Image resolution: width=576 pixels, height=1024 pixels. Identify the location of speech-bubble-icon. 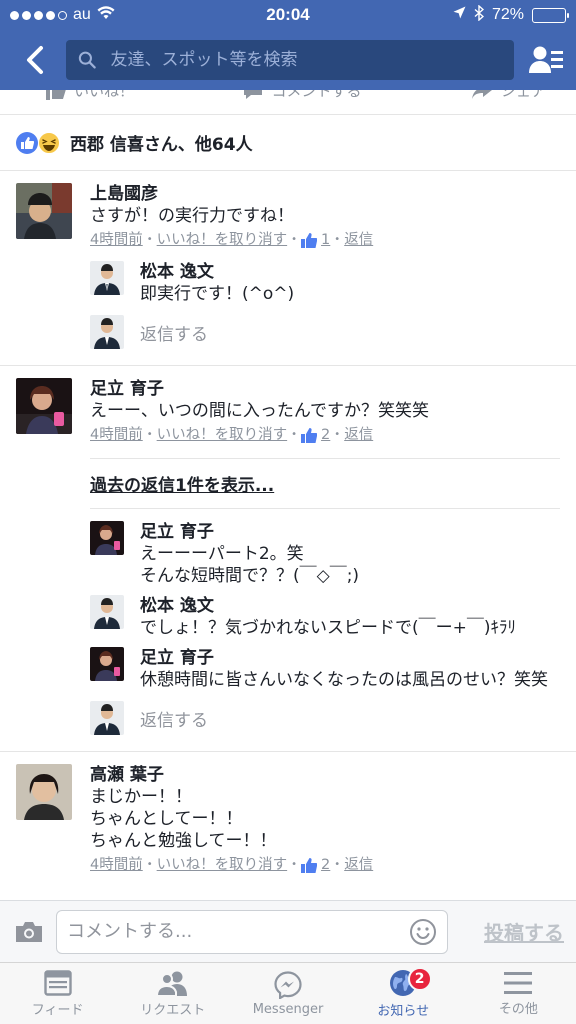
(253, 94).